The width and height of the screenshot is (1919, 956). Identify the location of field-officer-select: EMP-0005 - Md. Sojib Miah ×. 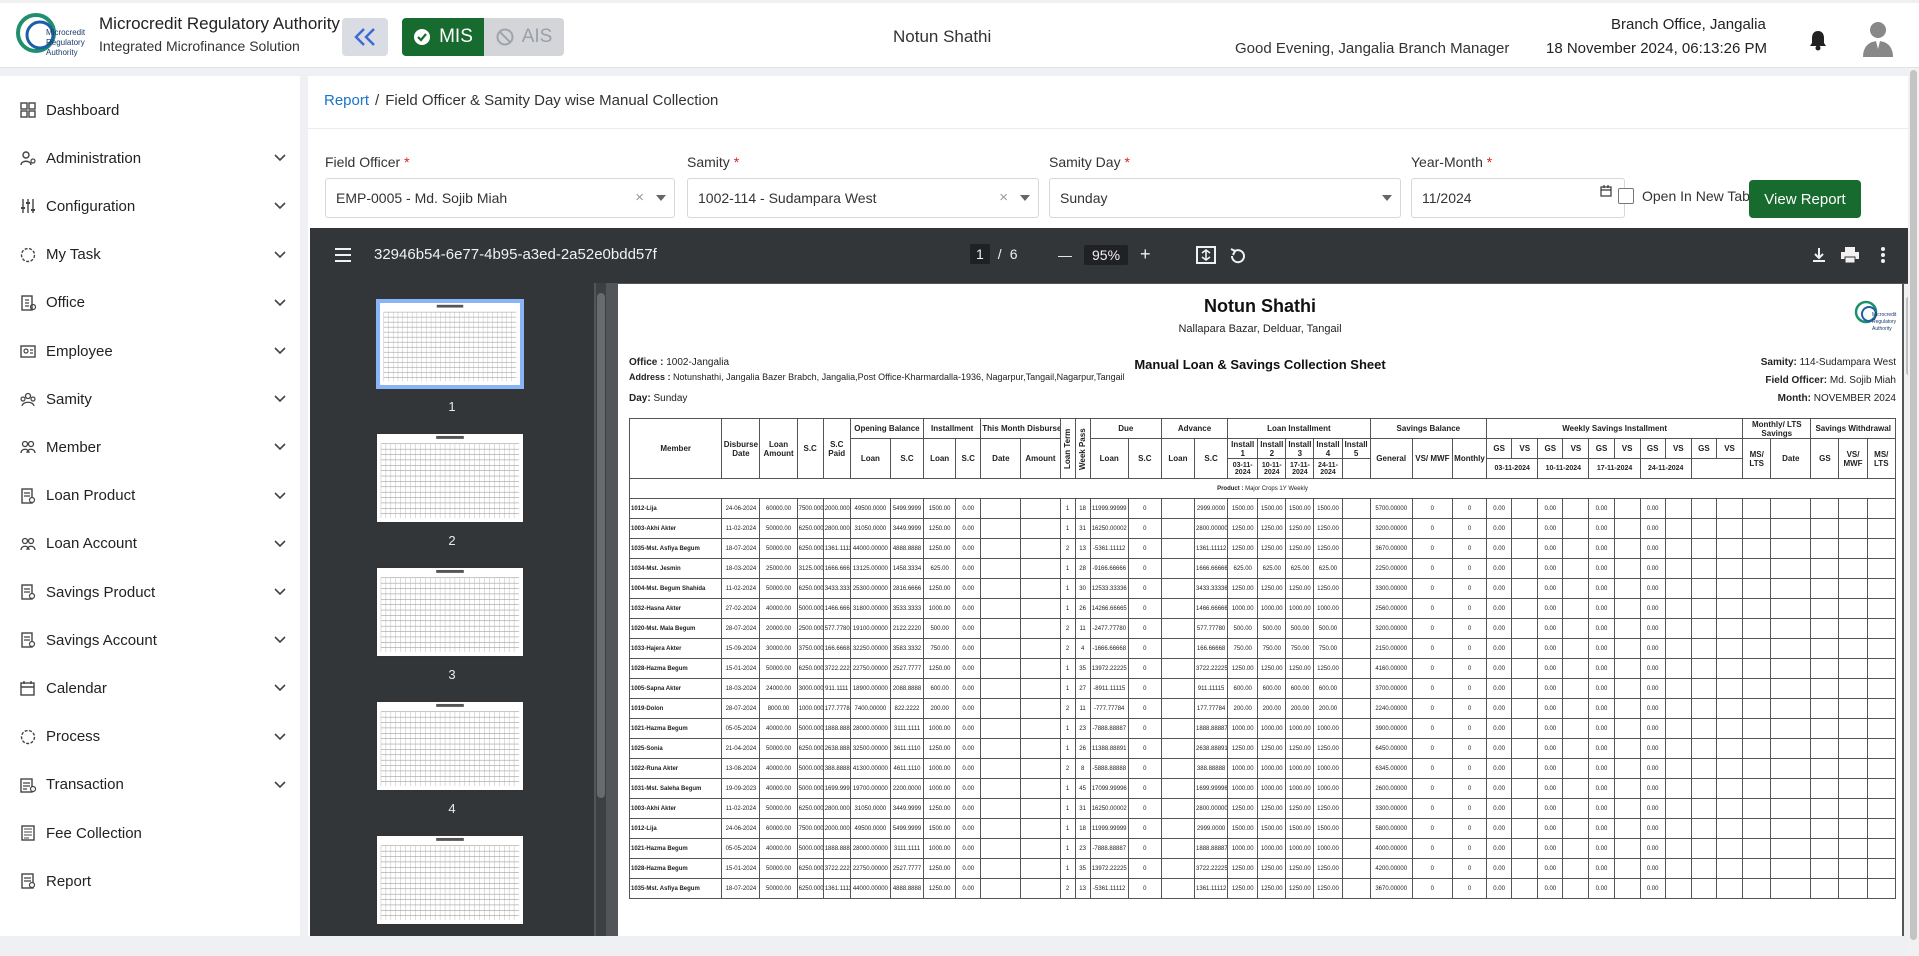
(500, 198).